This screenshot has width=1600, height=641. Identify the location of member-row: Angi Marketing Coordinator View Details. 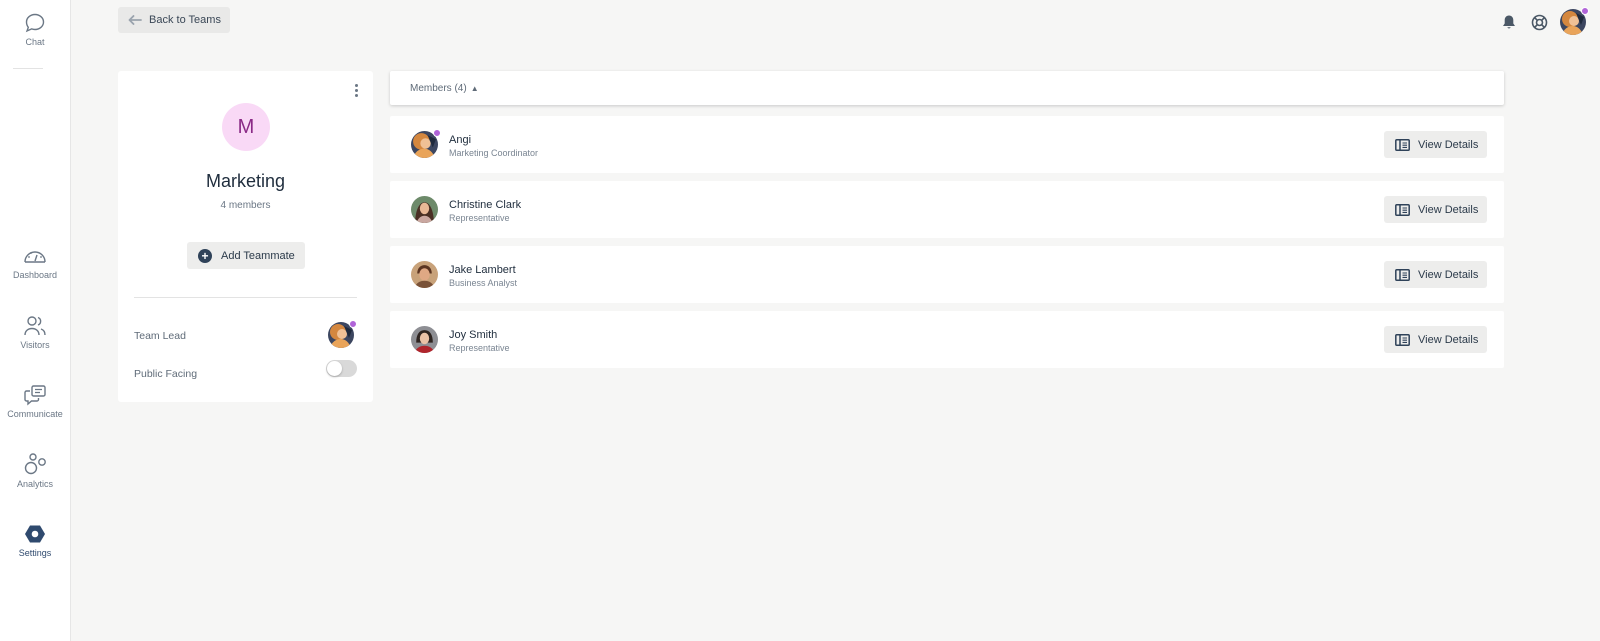
(947, 144).